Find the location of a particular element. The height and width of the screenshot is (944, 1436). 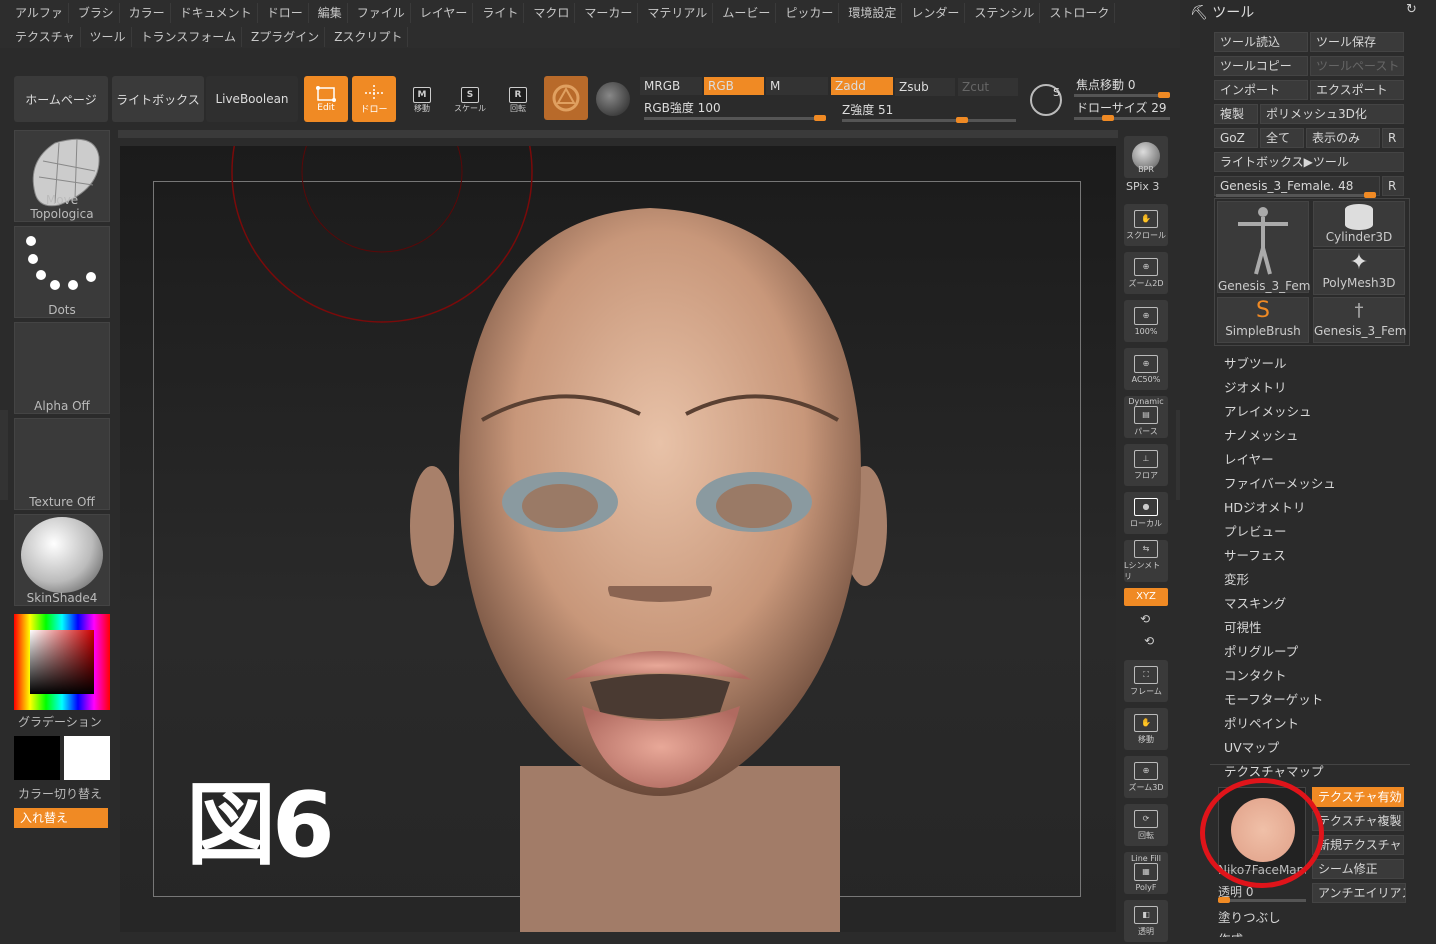

export-button: エクスポート is located at coordinates (1357, 90).